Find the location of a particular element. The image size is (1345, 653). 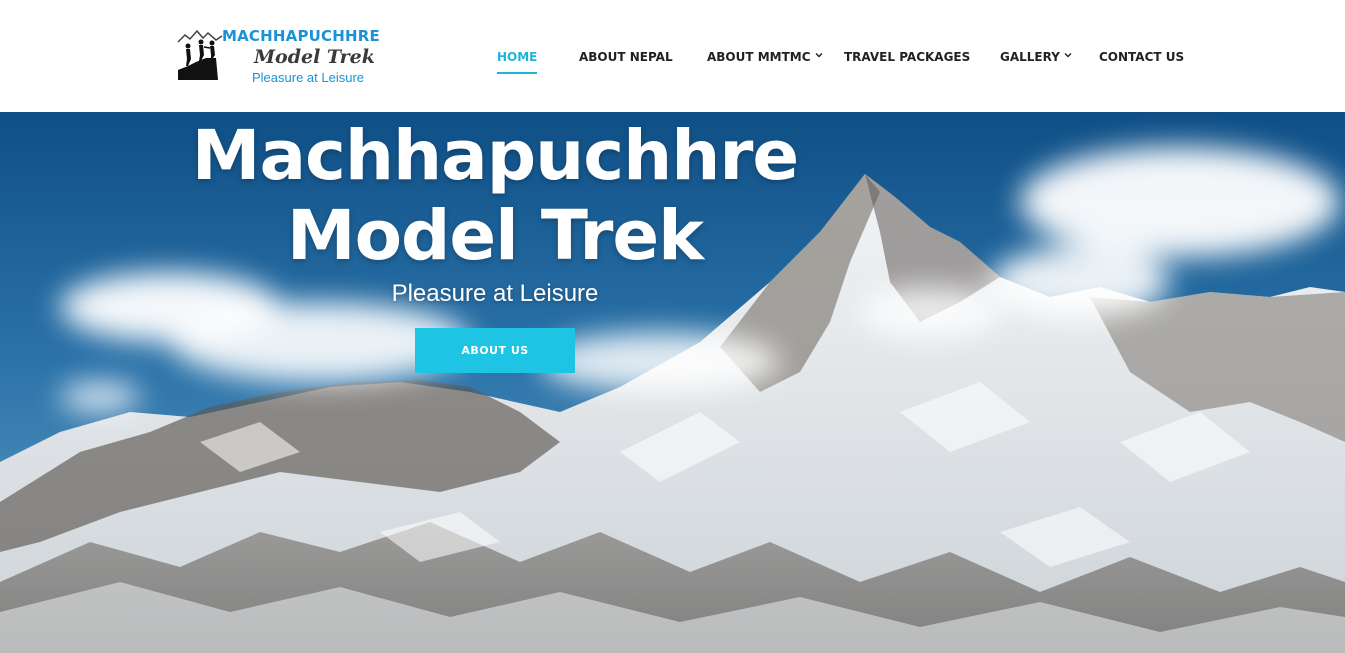

nav-travel-packages: TRAVEL PACKAGES is located at coordinates (907, 57).